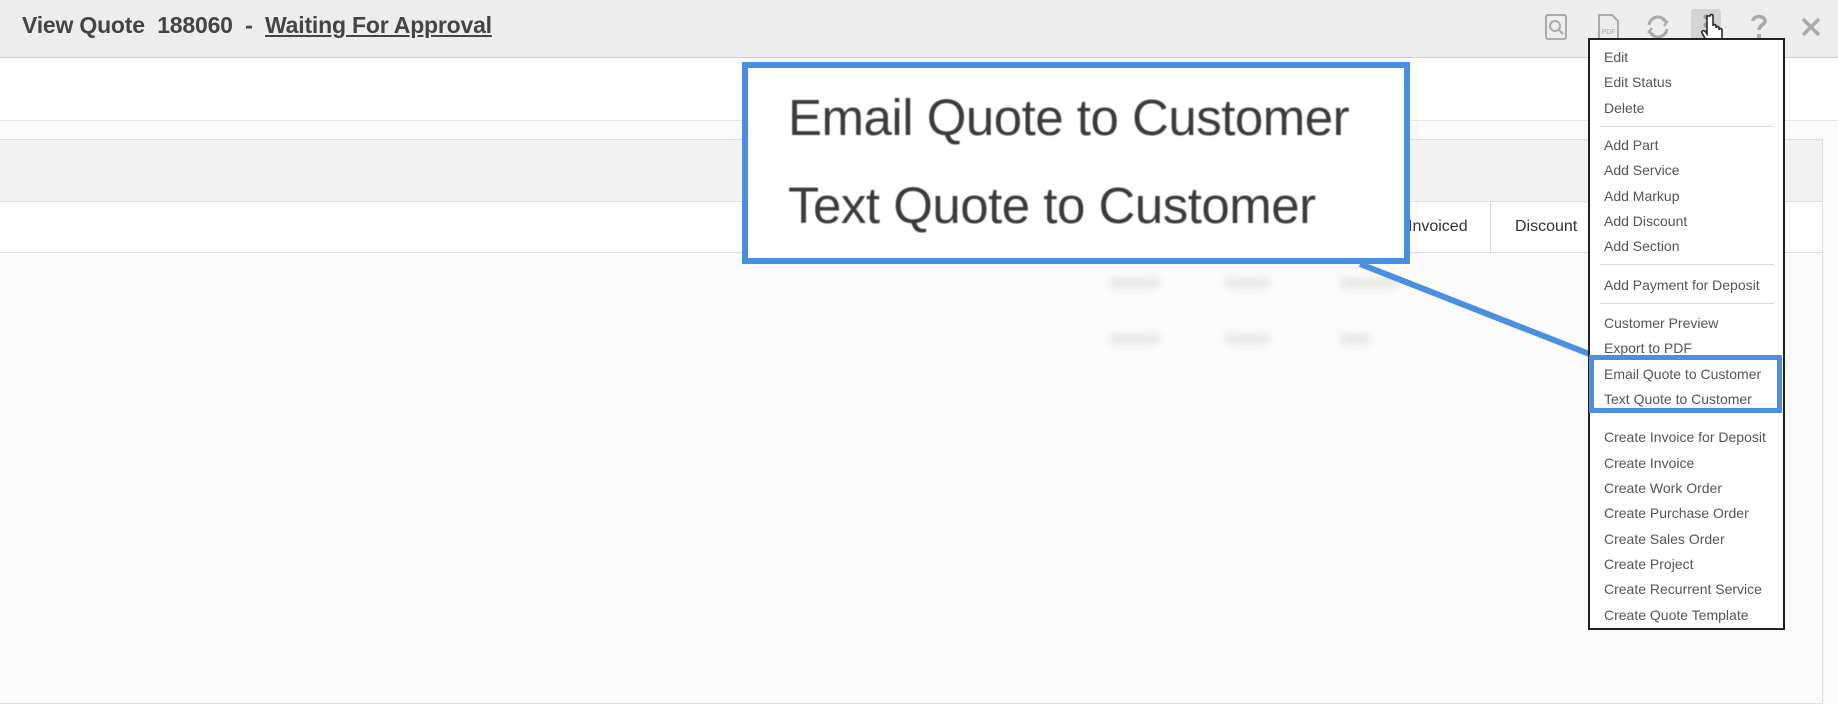 The height and width of the screenshot is (704, 1838). I want to click on menu-item-add-section: Add Section, so click(1642, 246).